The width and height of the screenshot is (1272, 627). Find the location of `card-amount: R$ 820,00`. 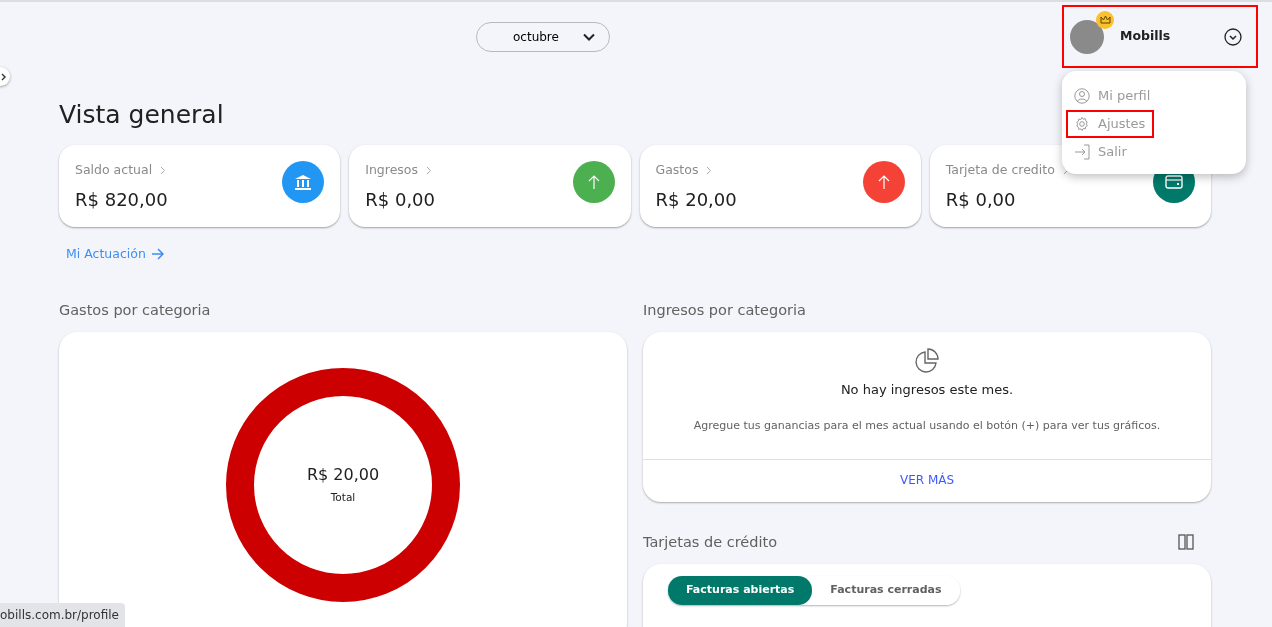

card-amount: R$ 820,00 is located at coordinates (121, 199).